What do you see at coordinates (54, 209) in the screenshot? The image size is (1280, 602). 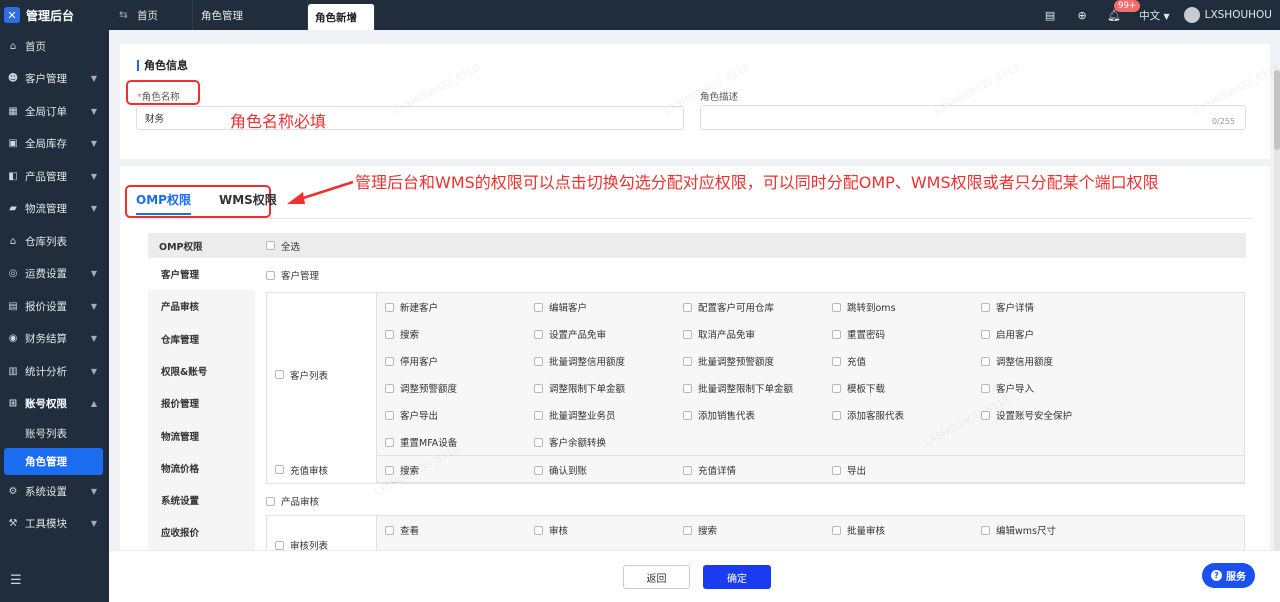 I see `sidebar-item: ▰ 物流管理 ▼` at bounding box center [54, 209].